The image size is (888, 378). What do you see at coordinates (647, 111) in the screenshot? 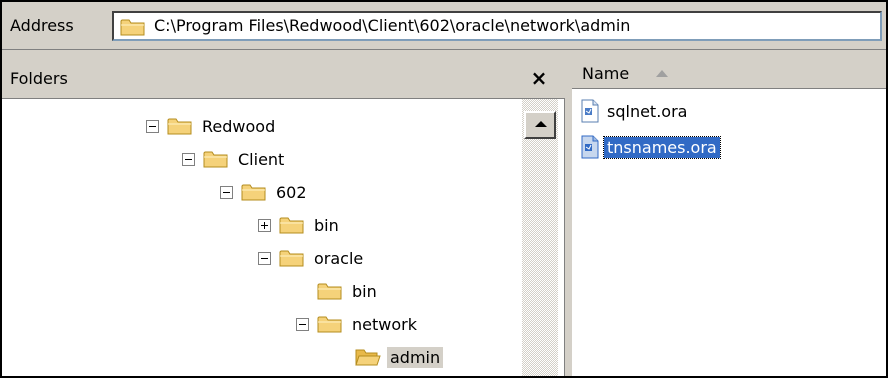
I see `file-name: sqlnet.ora` at bounding box center [647, 111].